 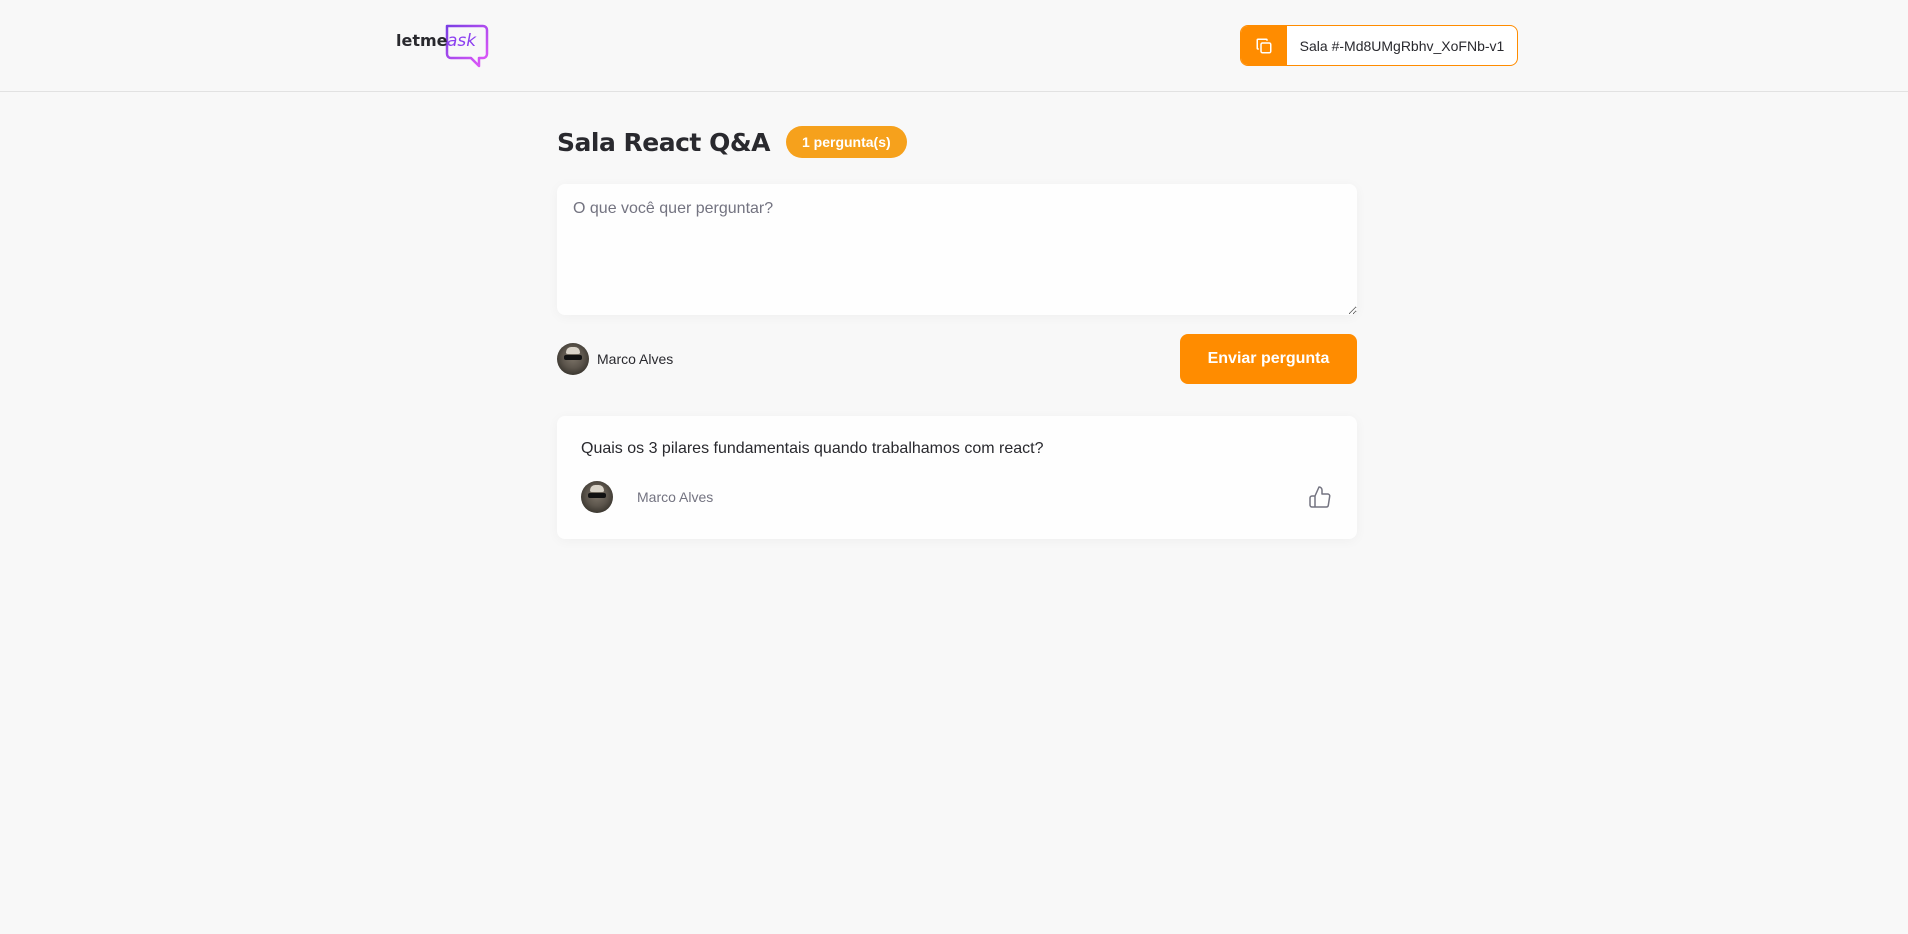 I want to click on copy-room-code-button: Sala #-Md8UMgRbhv_XoFNb-v1, so click(x=1379, y=45).